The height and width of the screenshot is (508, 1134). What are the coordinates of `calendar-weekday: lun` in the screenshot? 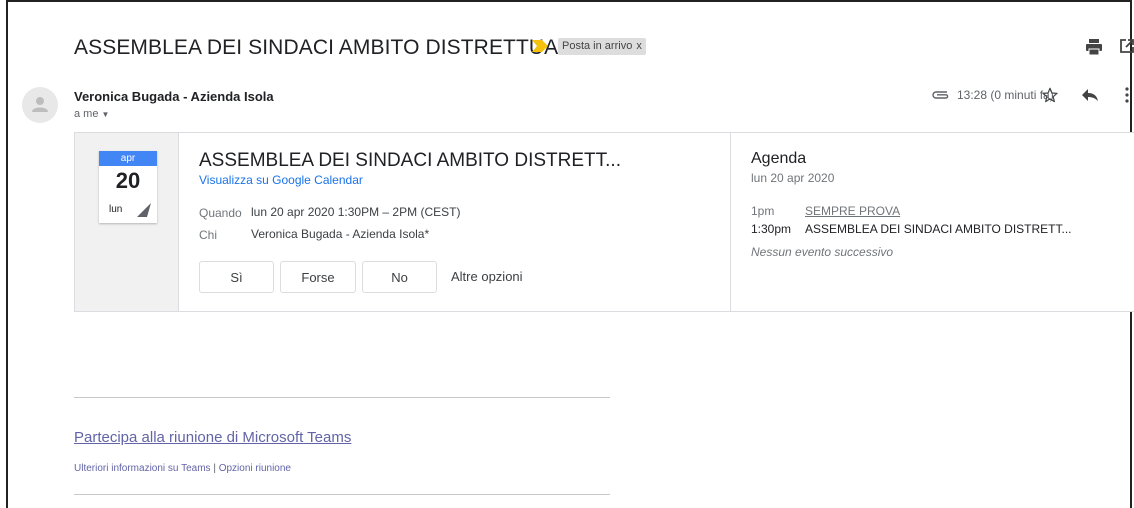 It's located at (116, 209).